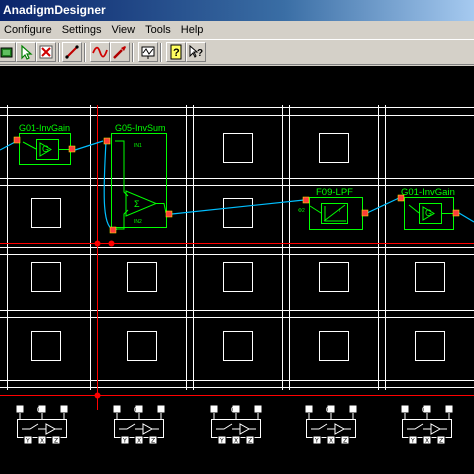  I want to click on help-icon: ?, so click(176, 52).